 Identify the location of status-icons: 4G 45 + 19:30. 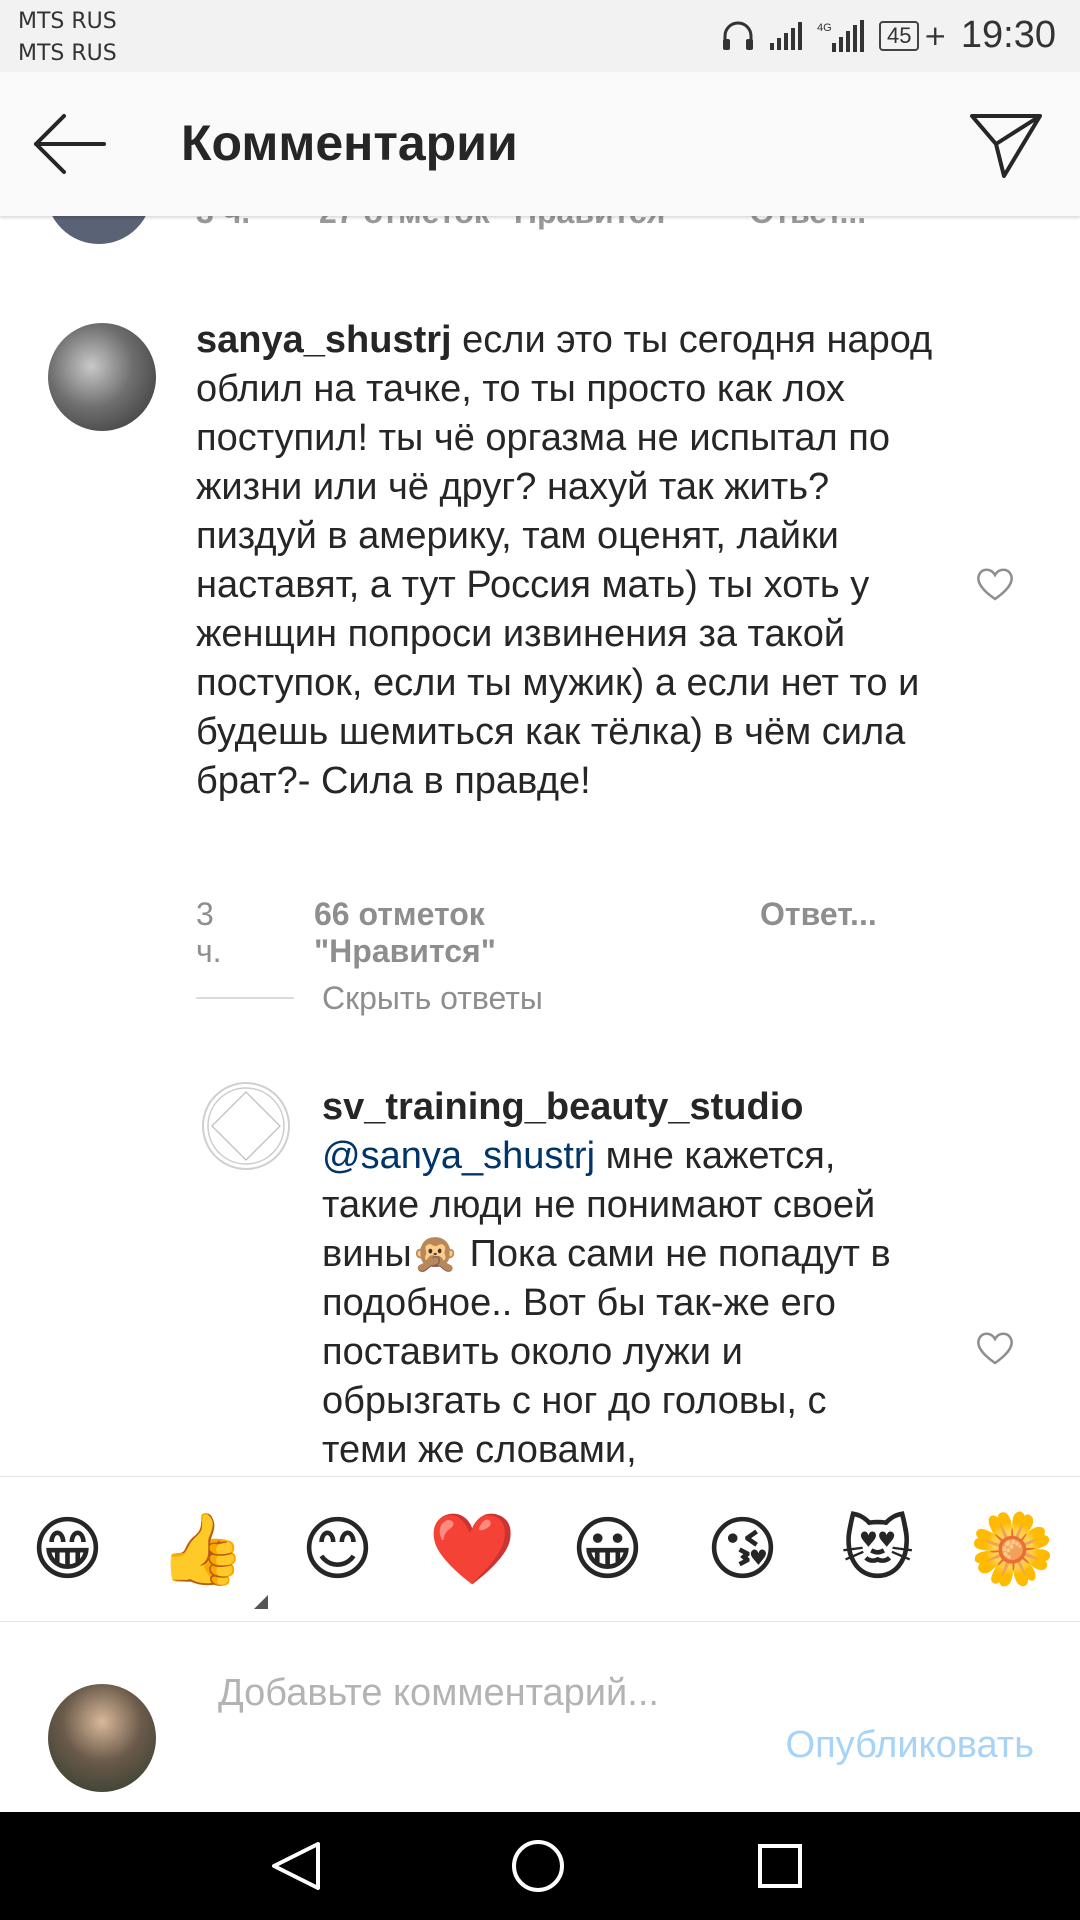
(888, 35).